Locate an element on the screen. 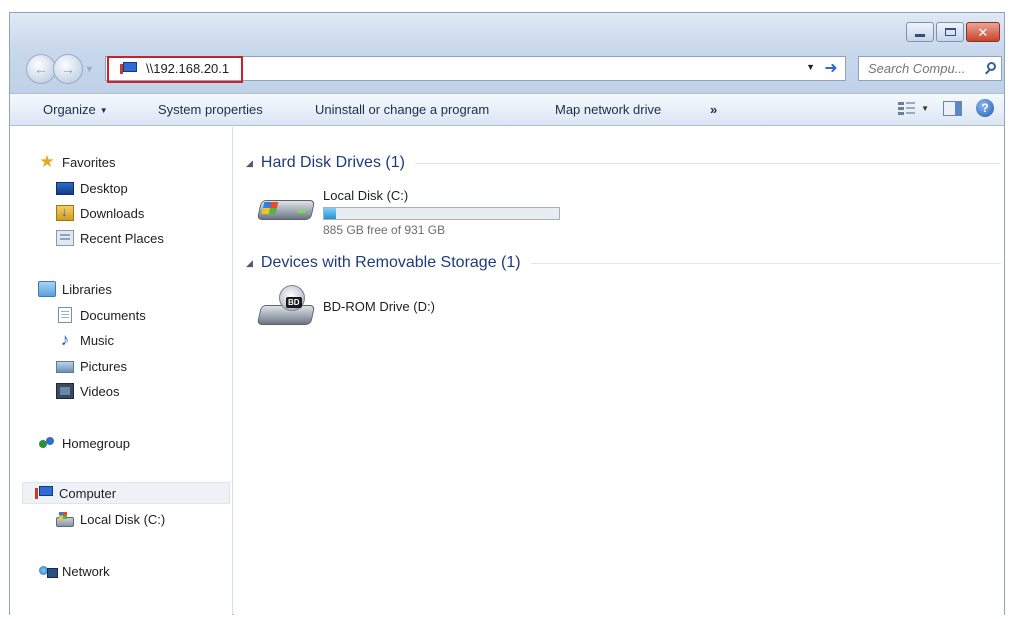 The image size is (1013, 619). address-bar: \\192.168.20.1 ▼ ➜ is located at coordinates (475, 69).